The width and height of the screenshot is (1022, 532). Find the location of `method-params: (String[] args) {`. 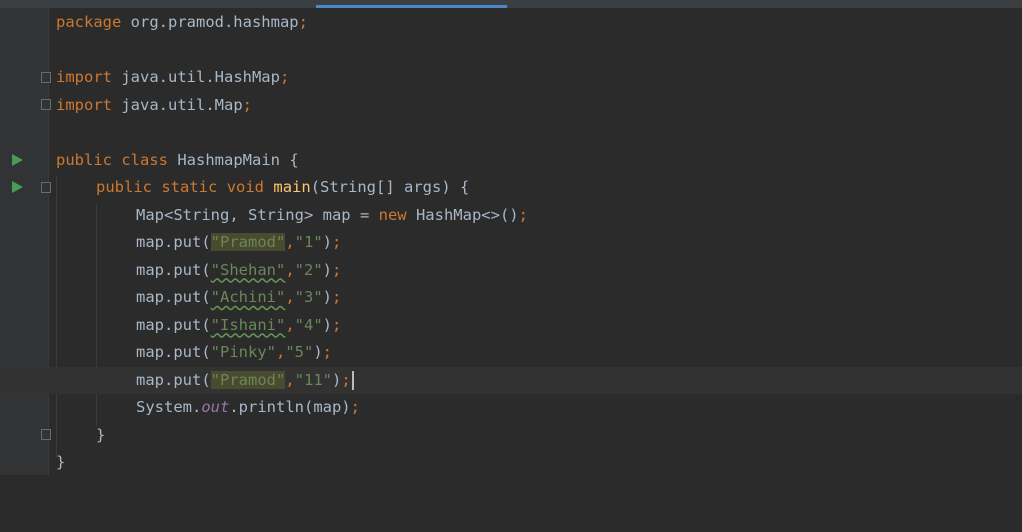

method-params: (String[] args) { is located at coordinates (390, 187).